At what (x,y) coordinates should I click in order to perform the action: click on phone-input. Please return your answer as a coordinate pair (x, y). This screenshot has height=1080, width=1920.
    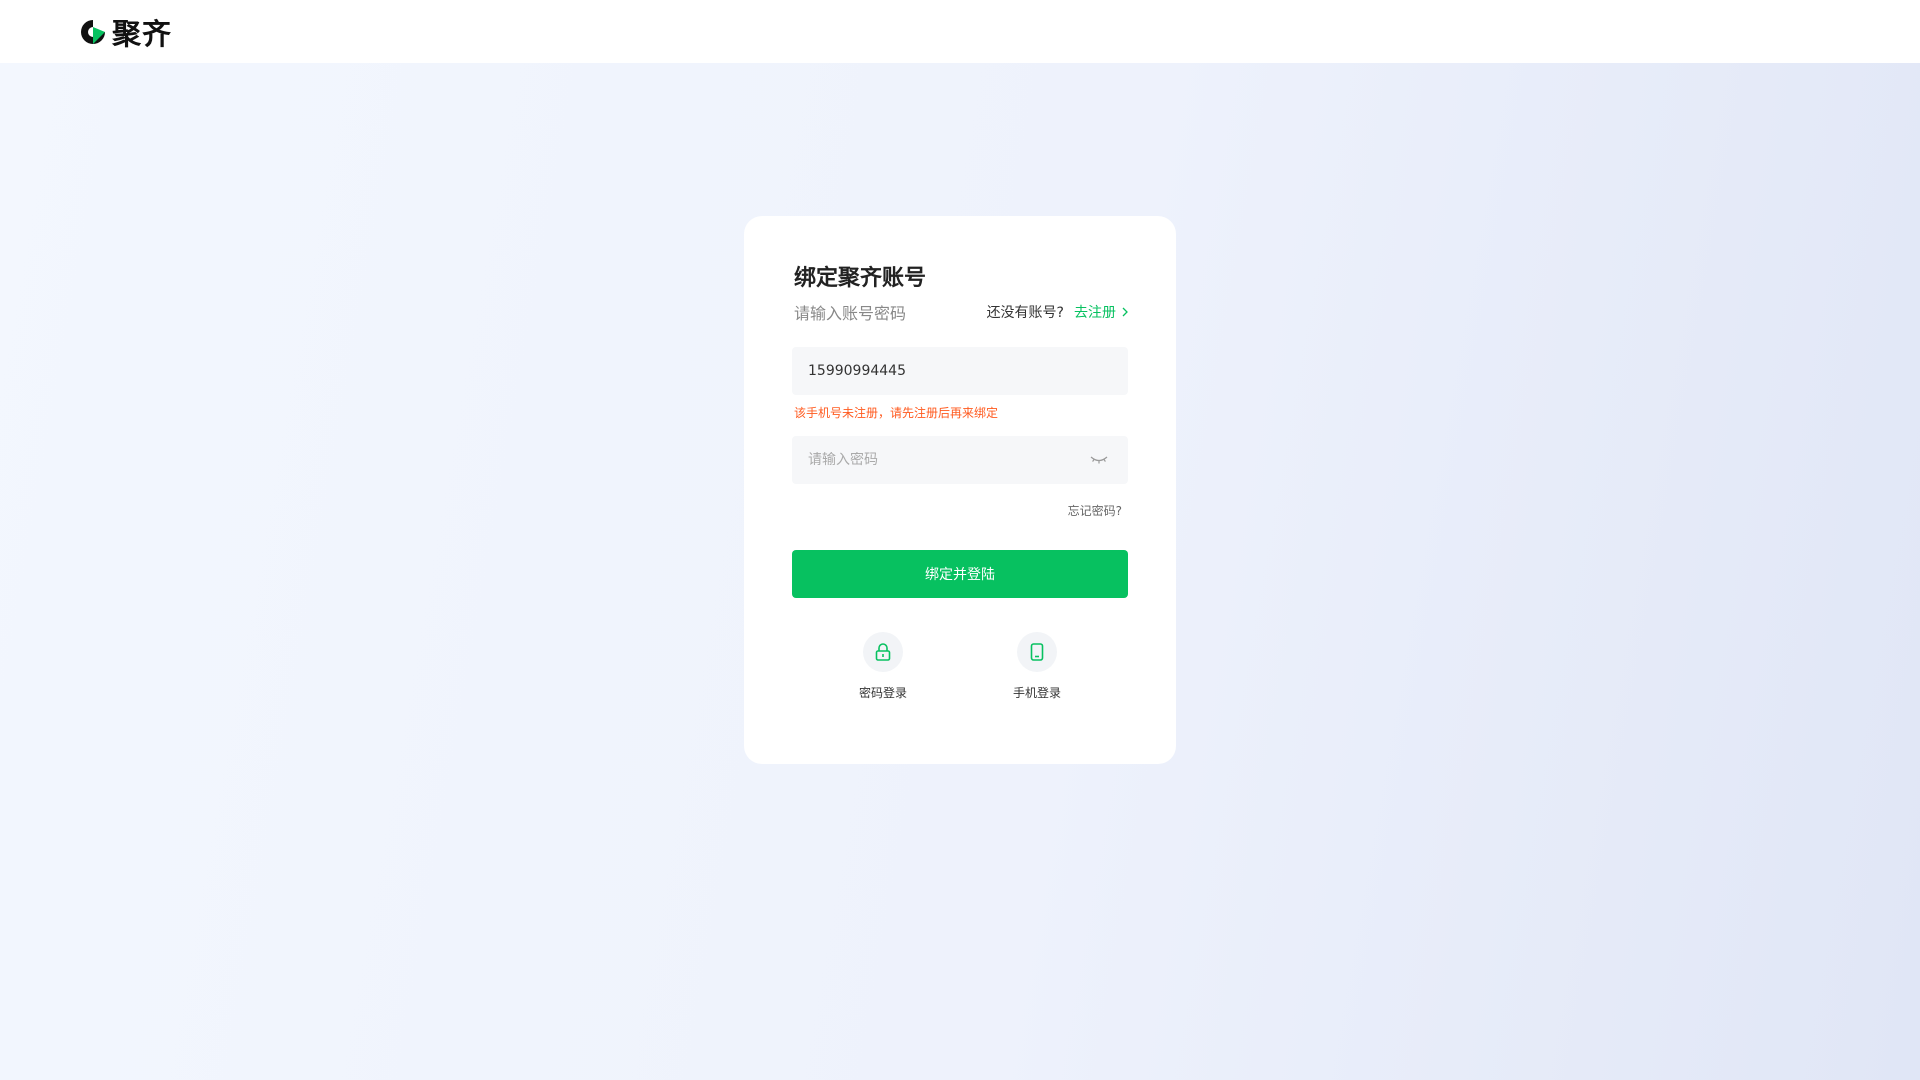
    Looking at the image, I should click on (960, 371).